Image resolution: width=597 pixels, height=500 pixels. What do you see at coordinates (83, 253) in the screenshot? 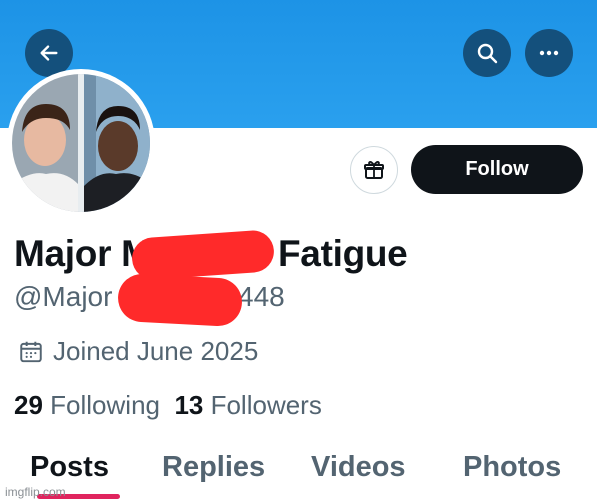
I see `profile-name-first: Major M` at bounding box center [83, 253].